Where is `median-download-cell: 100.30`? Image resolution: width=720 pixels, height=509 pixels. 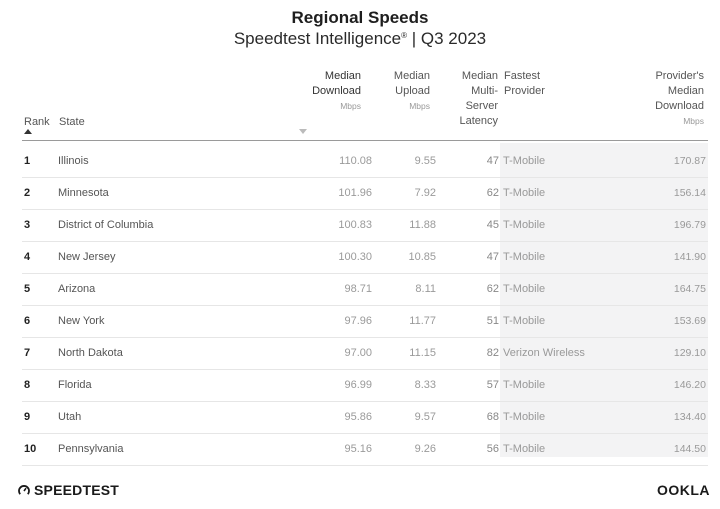 median-download-cell: 100.30 is located at coordinates (355, 257).